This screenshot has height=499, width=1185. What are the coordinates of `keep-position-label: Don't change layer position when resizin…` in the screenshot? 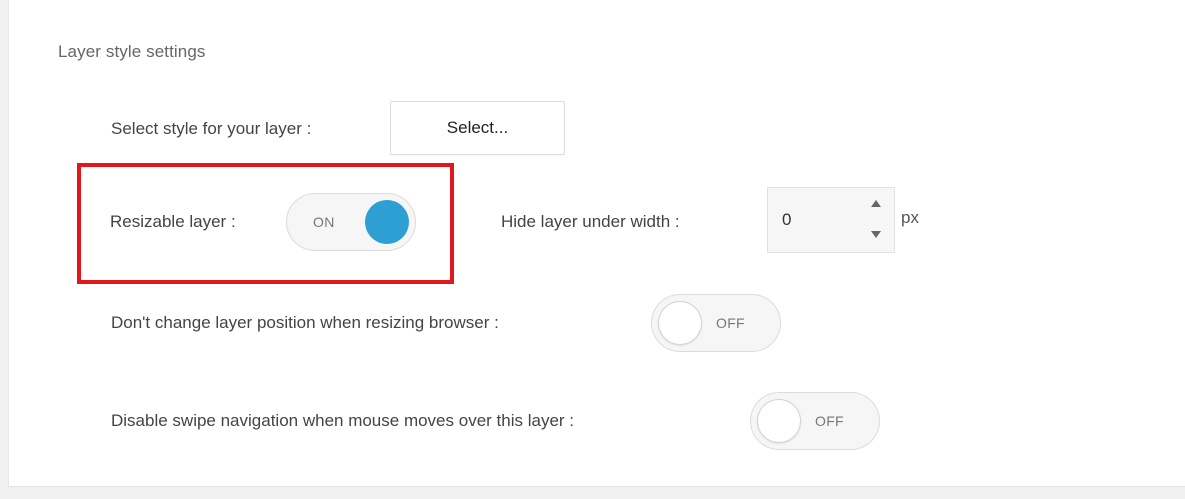 It's located at (305, 322).